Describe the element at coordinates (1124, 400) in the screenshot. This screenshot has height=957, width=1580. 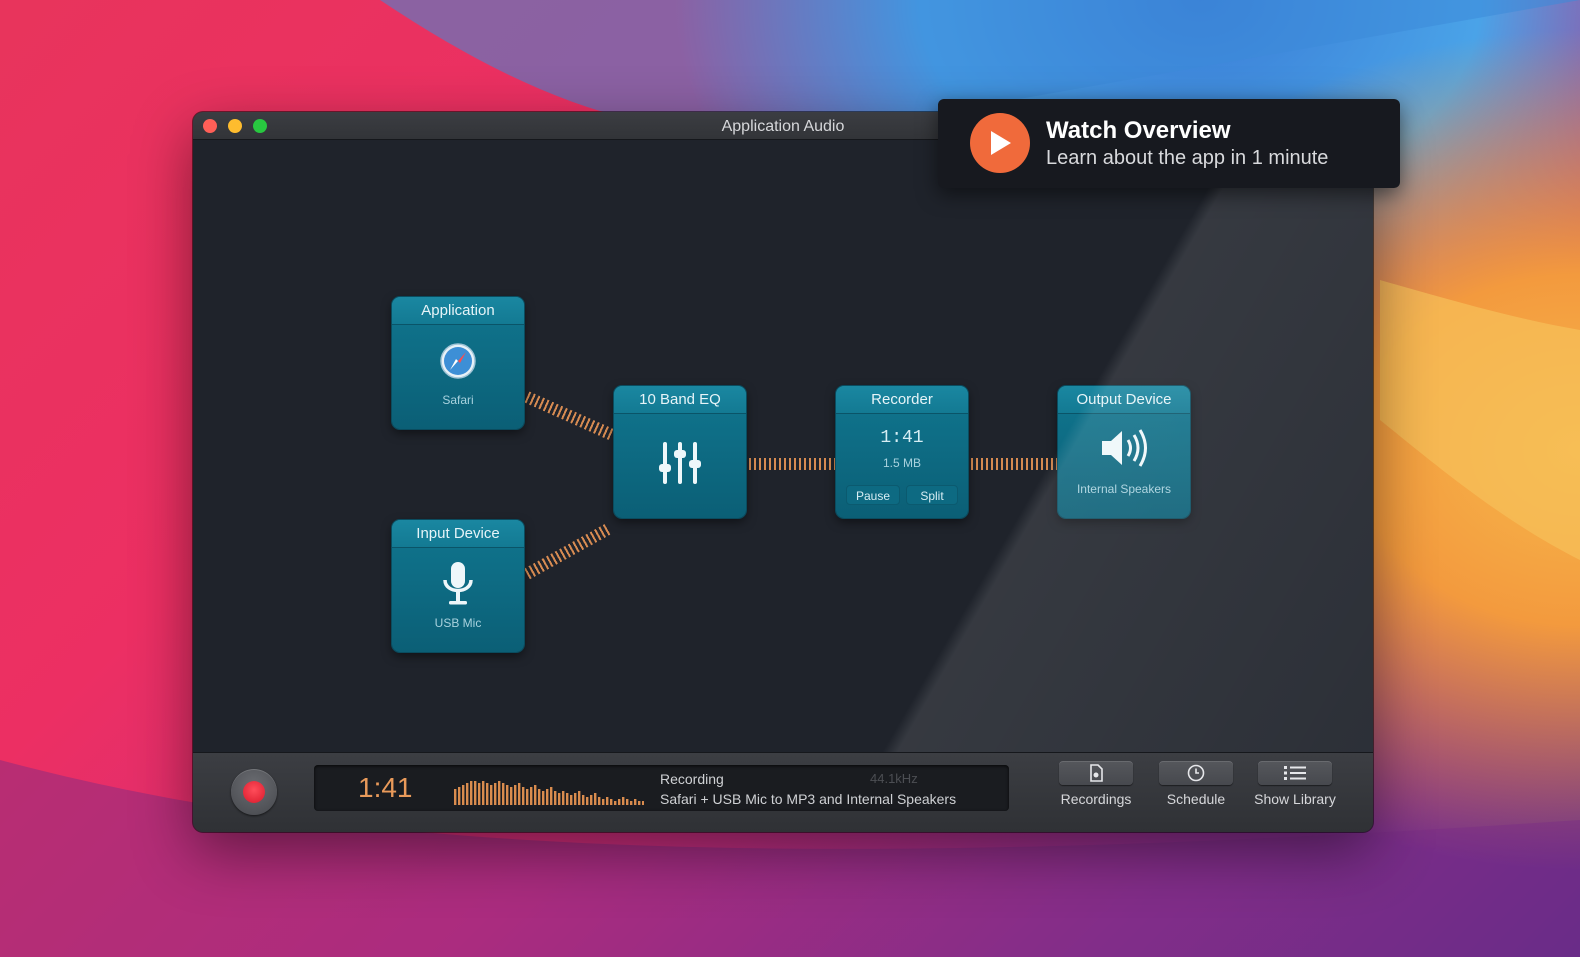
I see `output-device-node-header: Output Device` at that location.